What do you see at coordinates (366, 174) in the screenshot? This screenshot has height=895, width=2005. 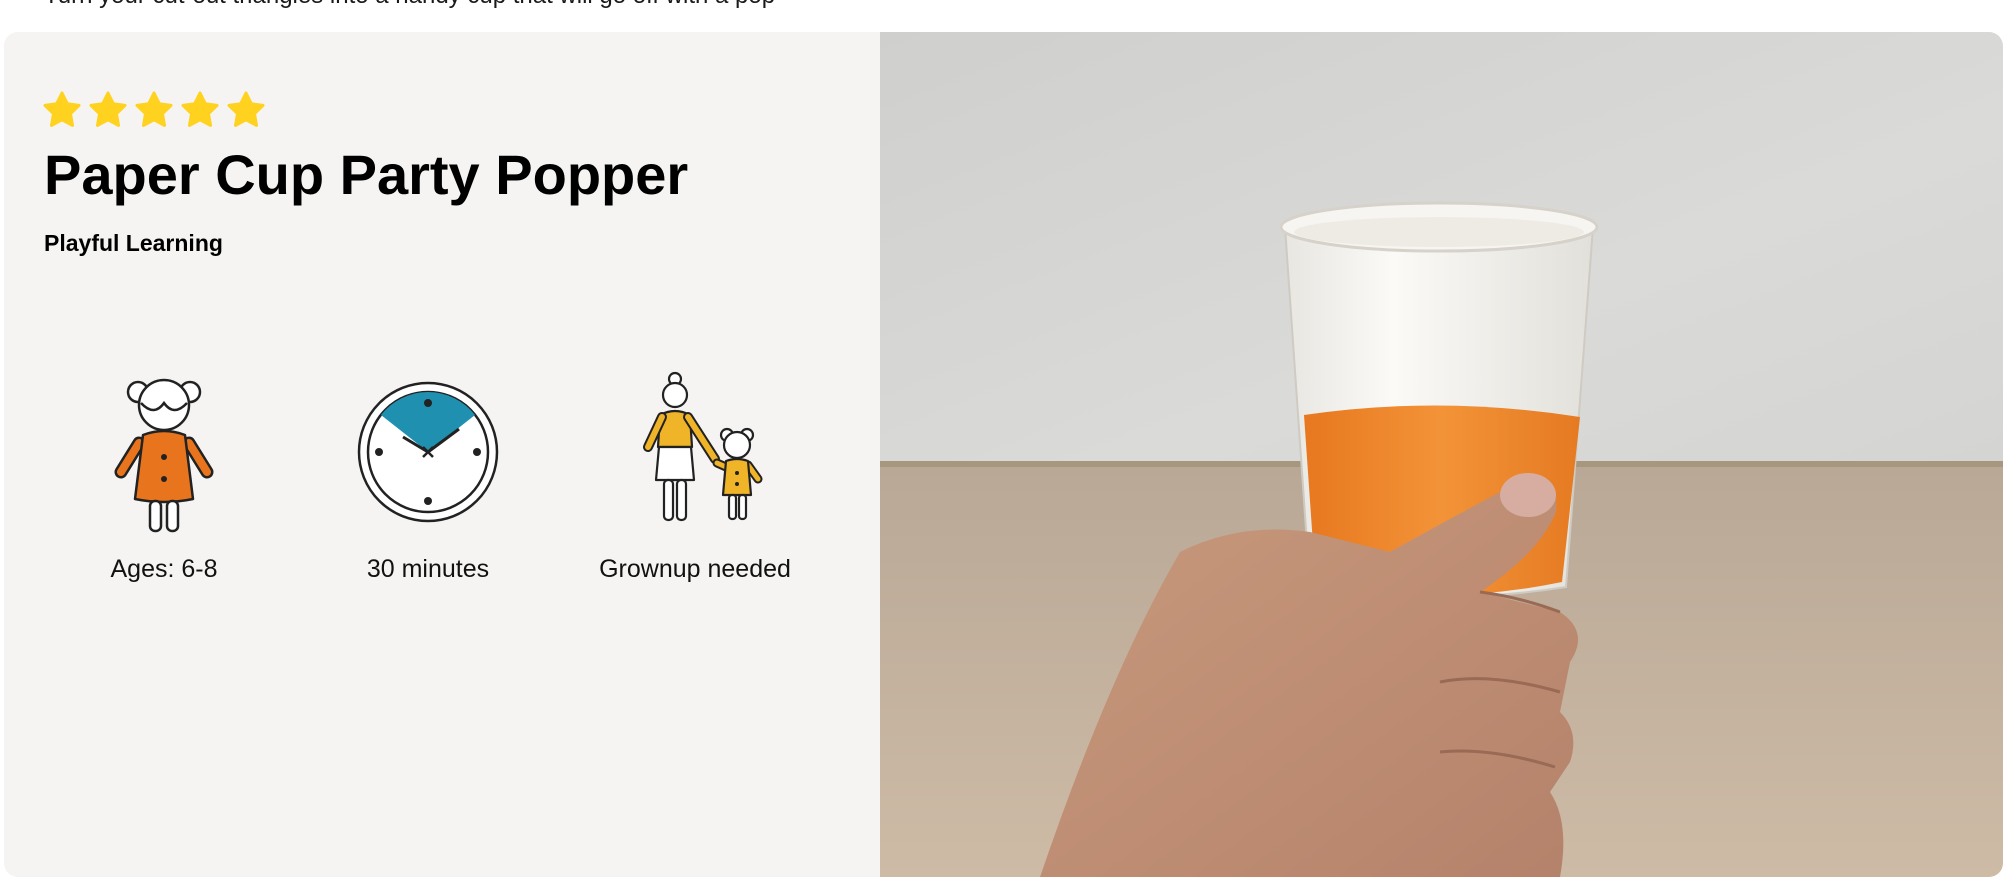 I see `activity-title: Paper Cup Party Popper` at bounding box center [366, 174].